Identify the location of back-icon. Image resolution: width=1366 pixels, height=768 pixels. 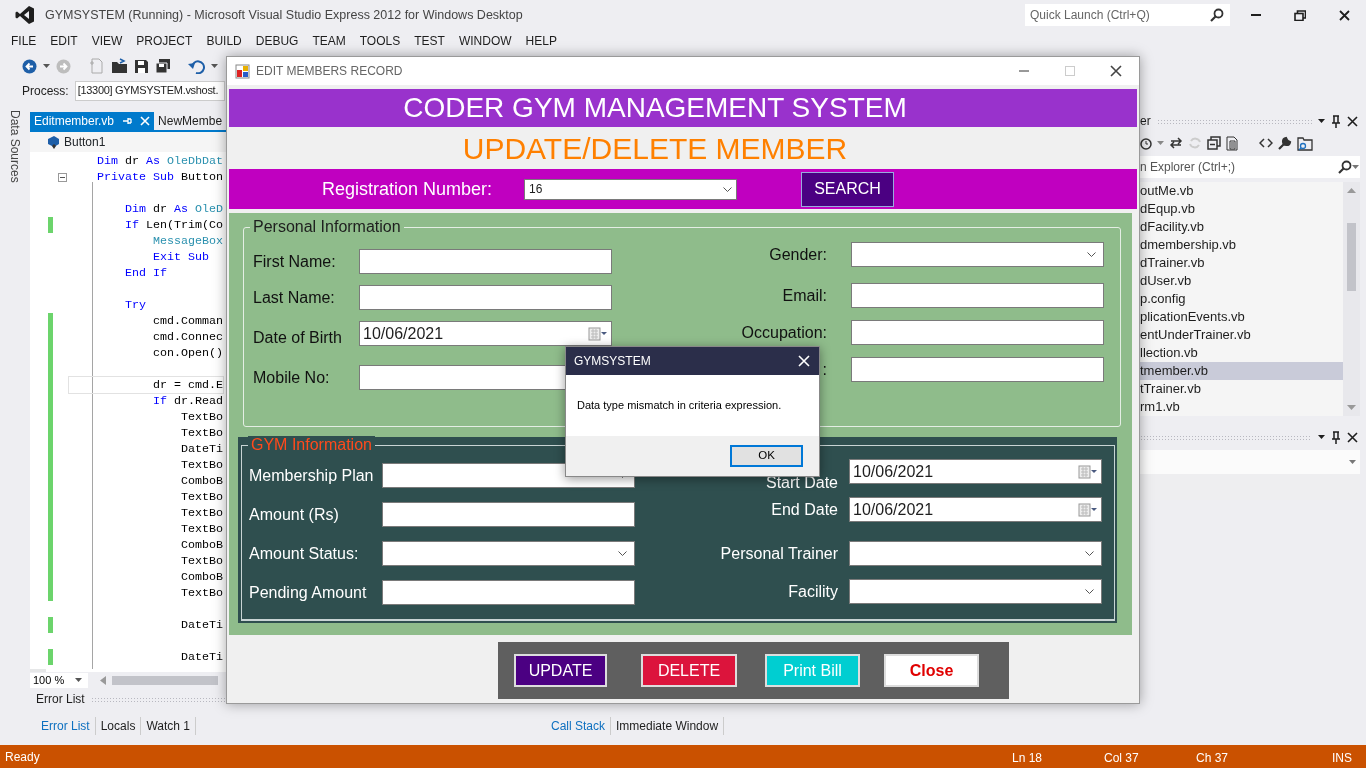
(29, 66).